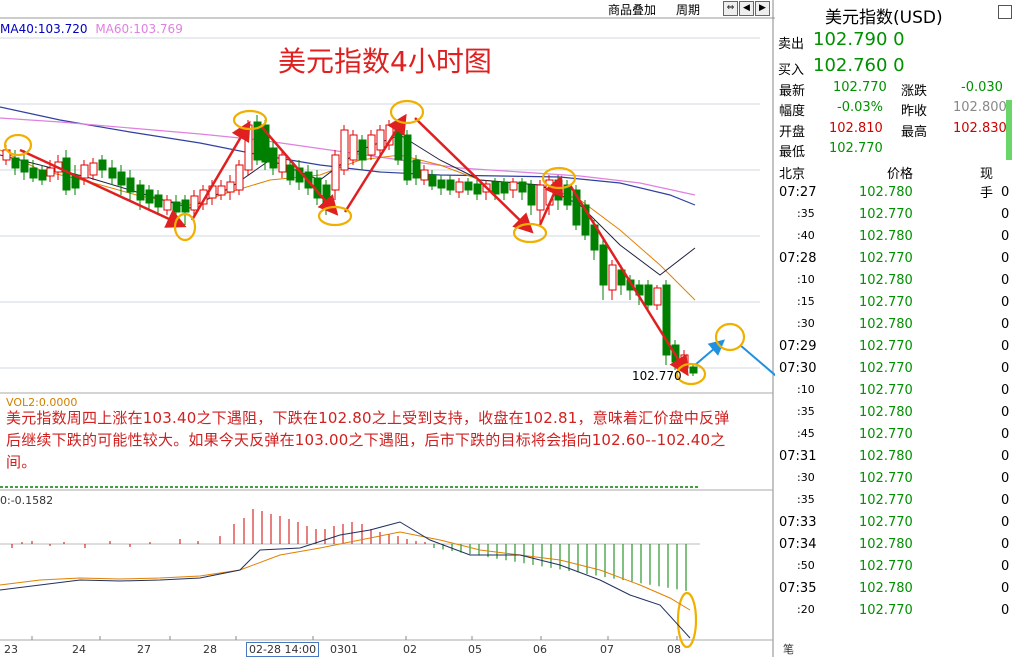  What do you see at coordinates (892, 350) in the screenshot?
I see `tick-row: 07:29 102.770 0` at bounding box center [892, 350].